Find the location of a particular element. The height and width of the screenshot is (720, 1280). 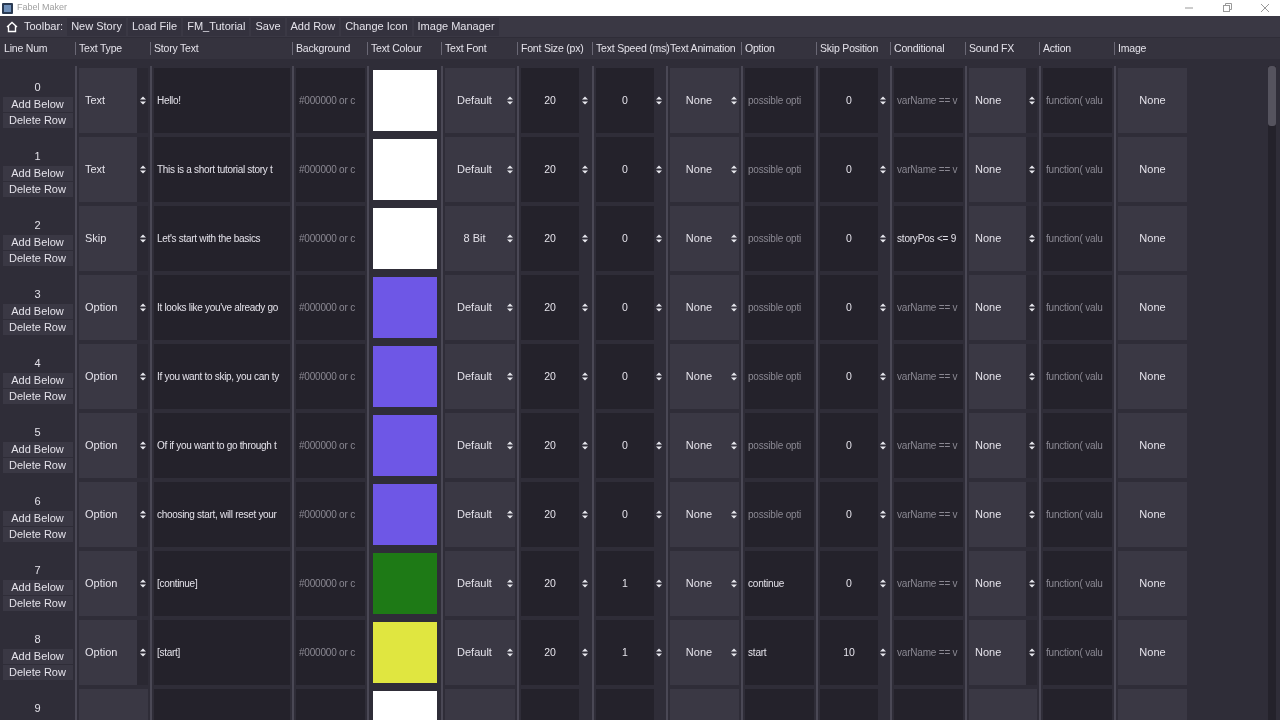

maximize-icon is located at coordinates (1227, 8).